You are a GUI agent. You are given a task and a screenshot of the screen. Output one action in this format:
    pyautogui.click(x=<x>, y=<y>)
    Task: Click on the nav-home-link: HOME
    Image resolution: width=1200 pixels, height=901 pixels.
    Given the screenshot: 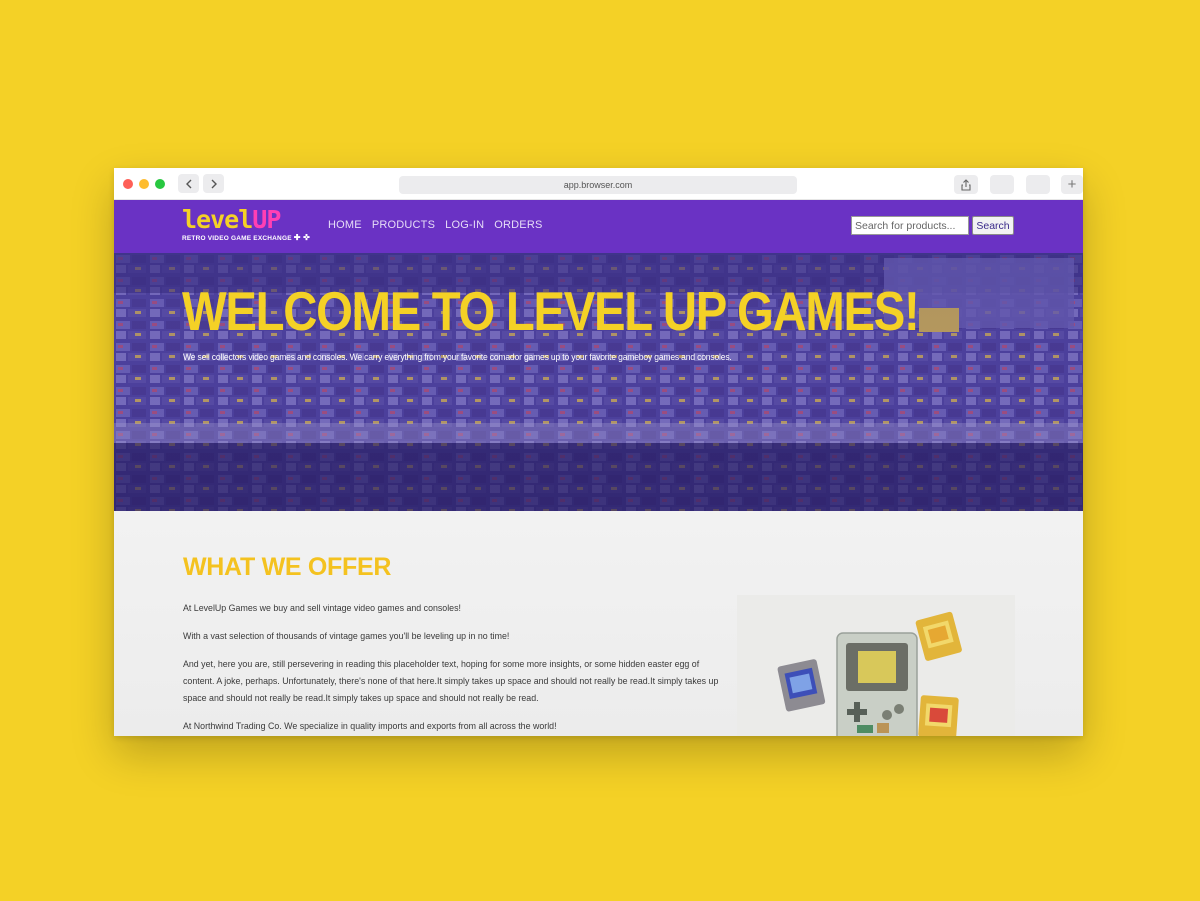 What is the action you would take?
    pyautogui.click(x=345, y=225)
    